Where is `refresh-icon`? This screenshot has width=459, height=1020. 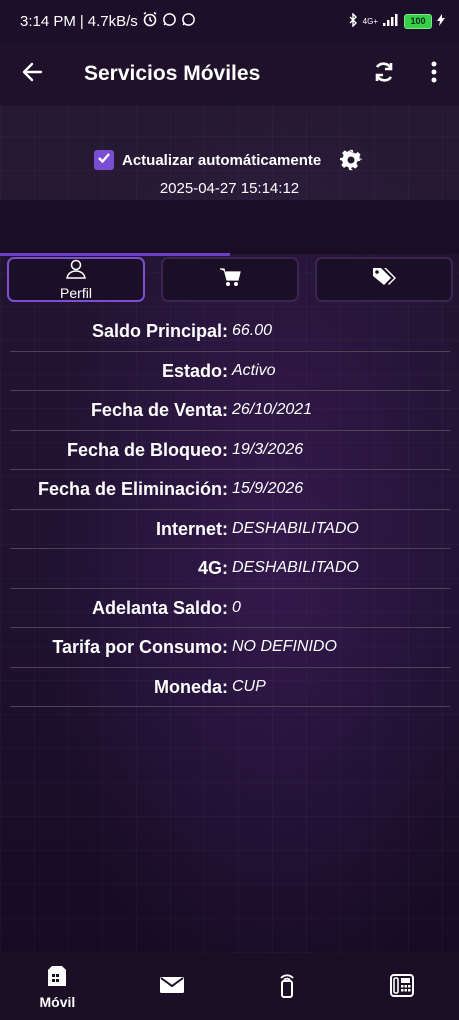
refresh-icon is located at coordinates (384, 74).